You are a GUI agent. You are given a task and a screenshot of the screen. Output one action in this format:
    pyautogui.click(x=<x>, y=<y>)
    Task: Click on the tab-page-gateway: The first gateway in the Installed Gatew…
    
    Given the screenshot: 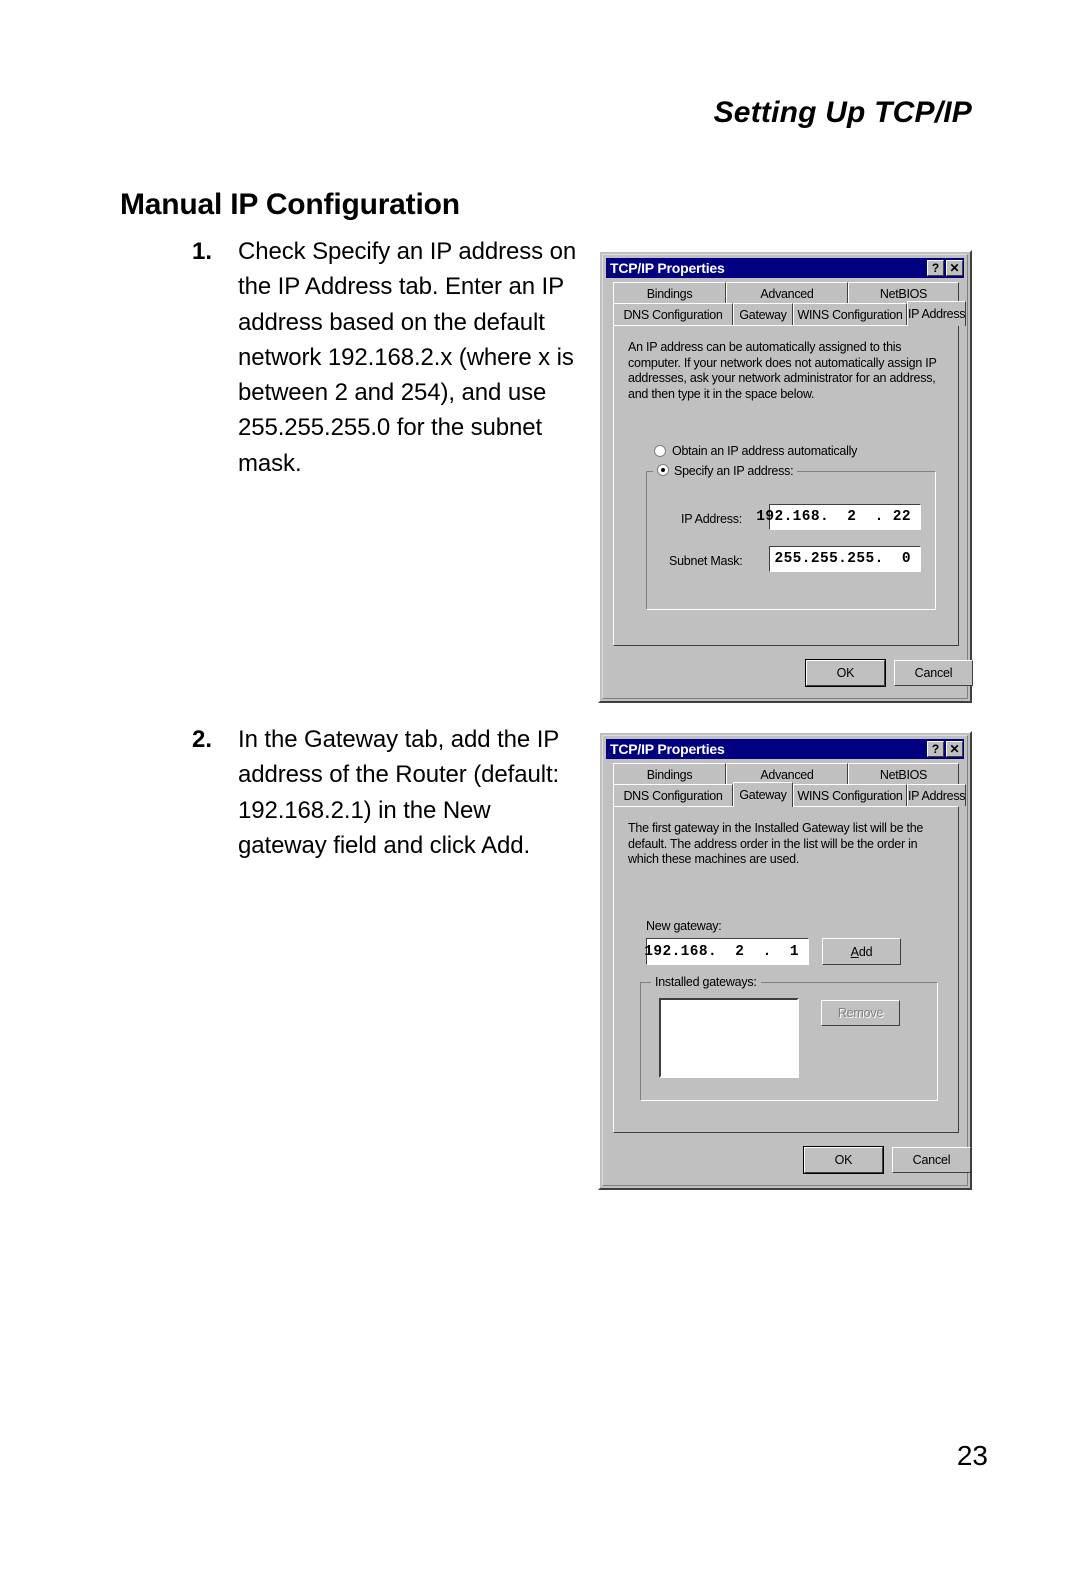 What is the action you would take?
    pyautogui.click(x=786, y=969)
    